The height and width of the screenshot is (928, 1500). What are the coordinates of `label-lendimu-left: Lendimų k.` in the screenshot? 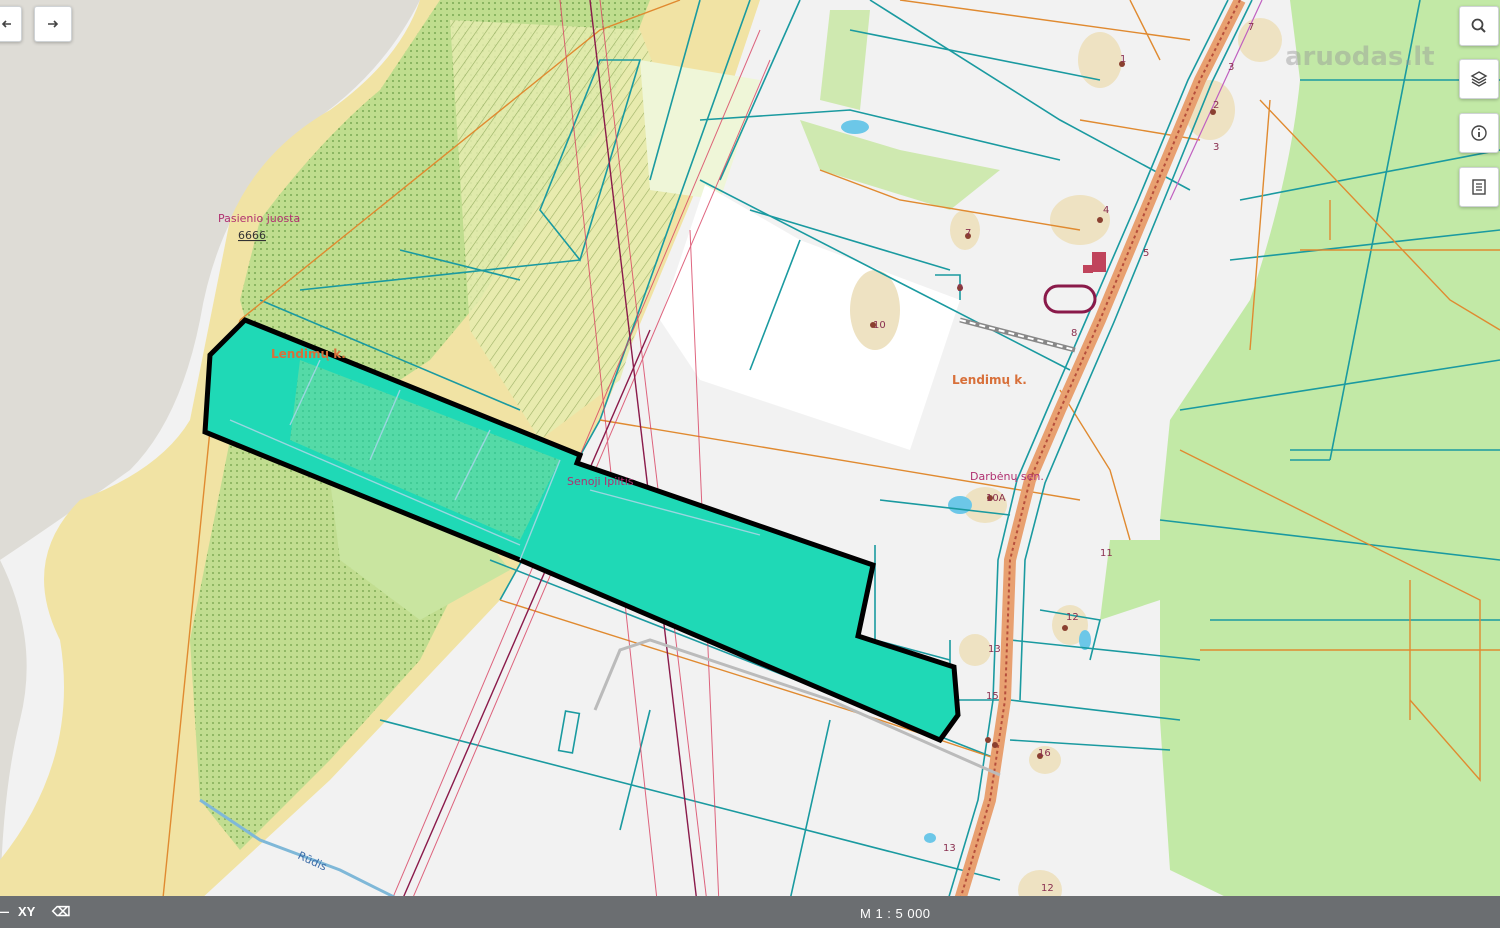 It's located at (308, 354).